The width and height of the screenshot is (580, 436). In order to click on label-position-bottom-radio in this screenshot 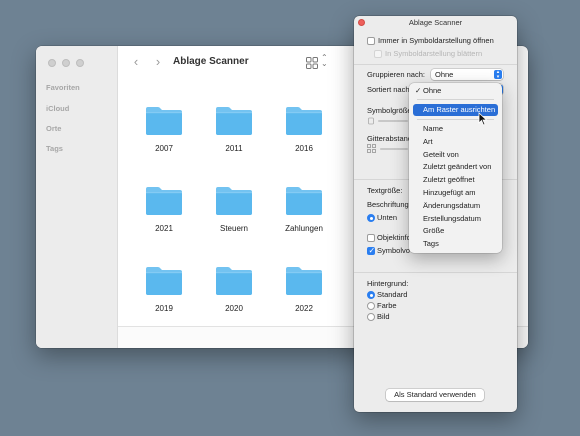, I will do `click(371, 218)`.